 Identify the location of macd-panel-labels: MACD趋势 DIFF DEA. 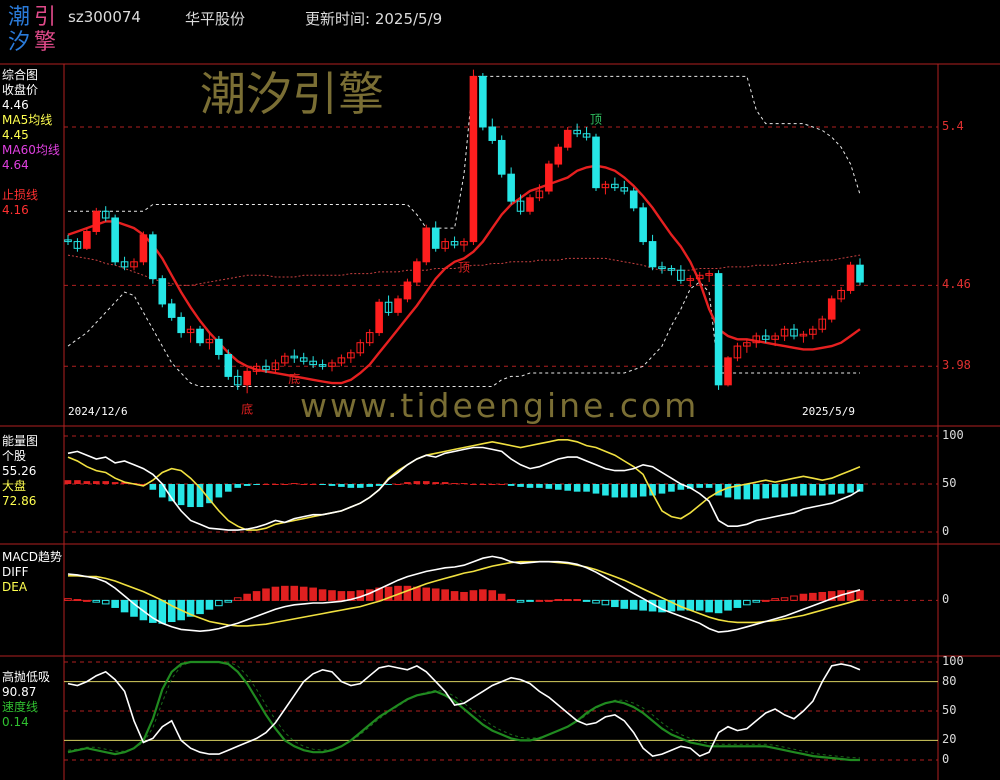
(32, 572).